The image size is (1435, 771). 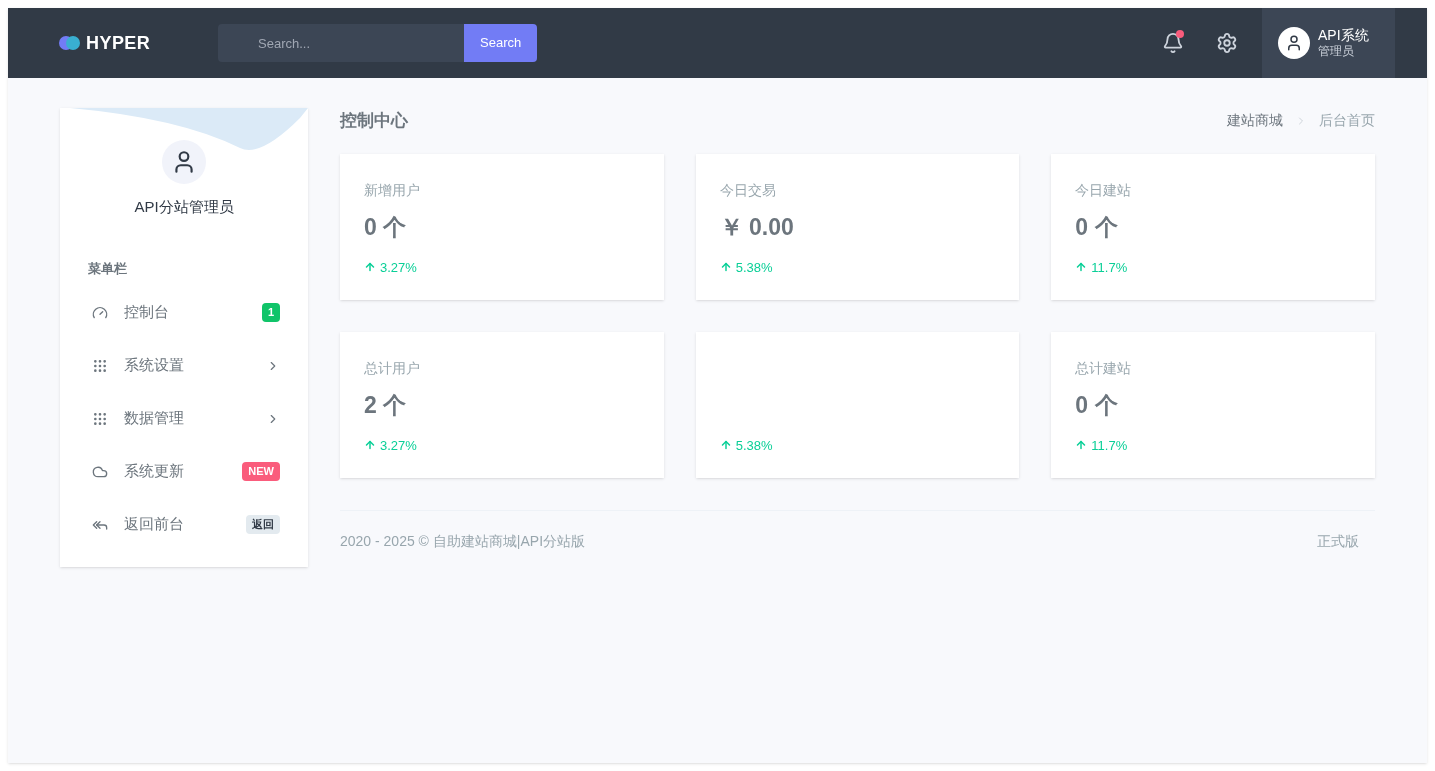 I want to click on logo-icon, so click(x=70, y=43).